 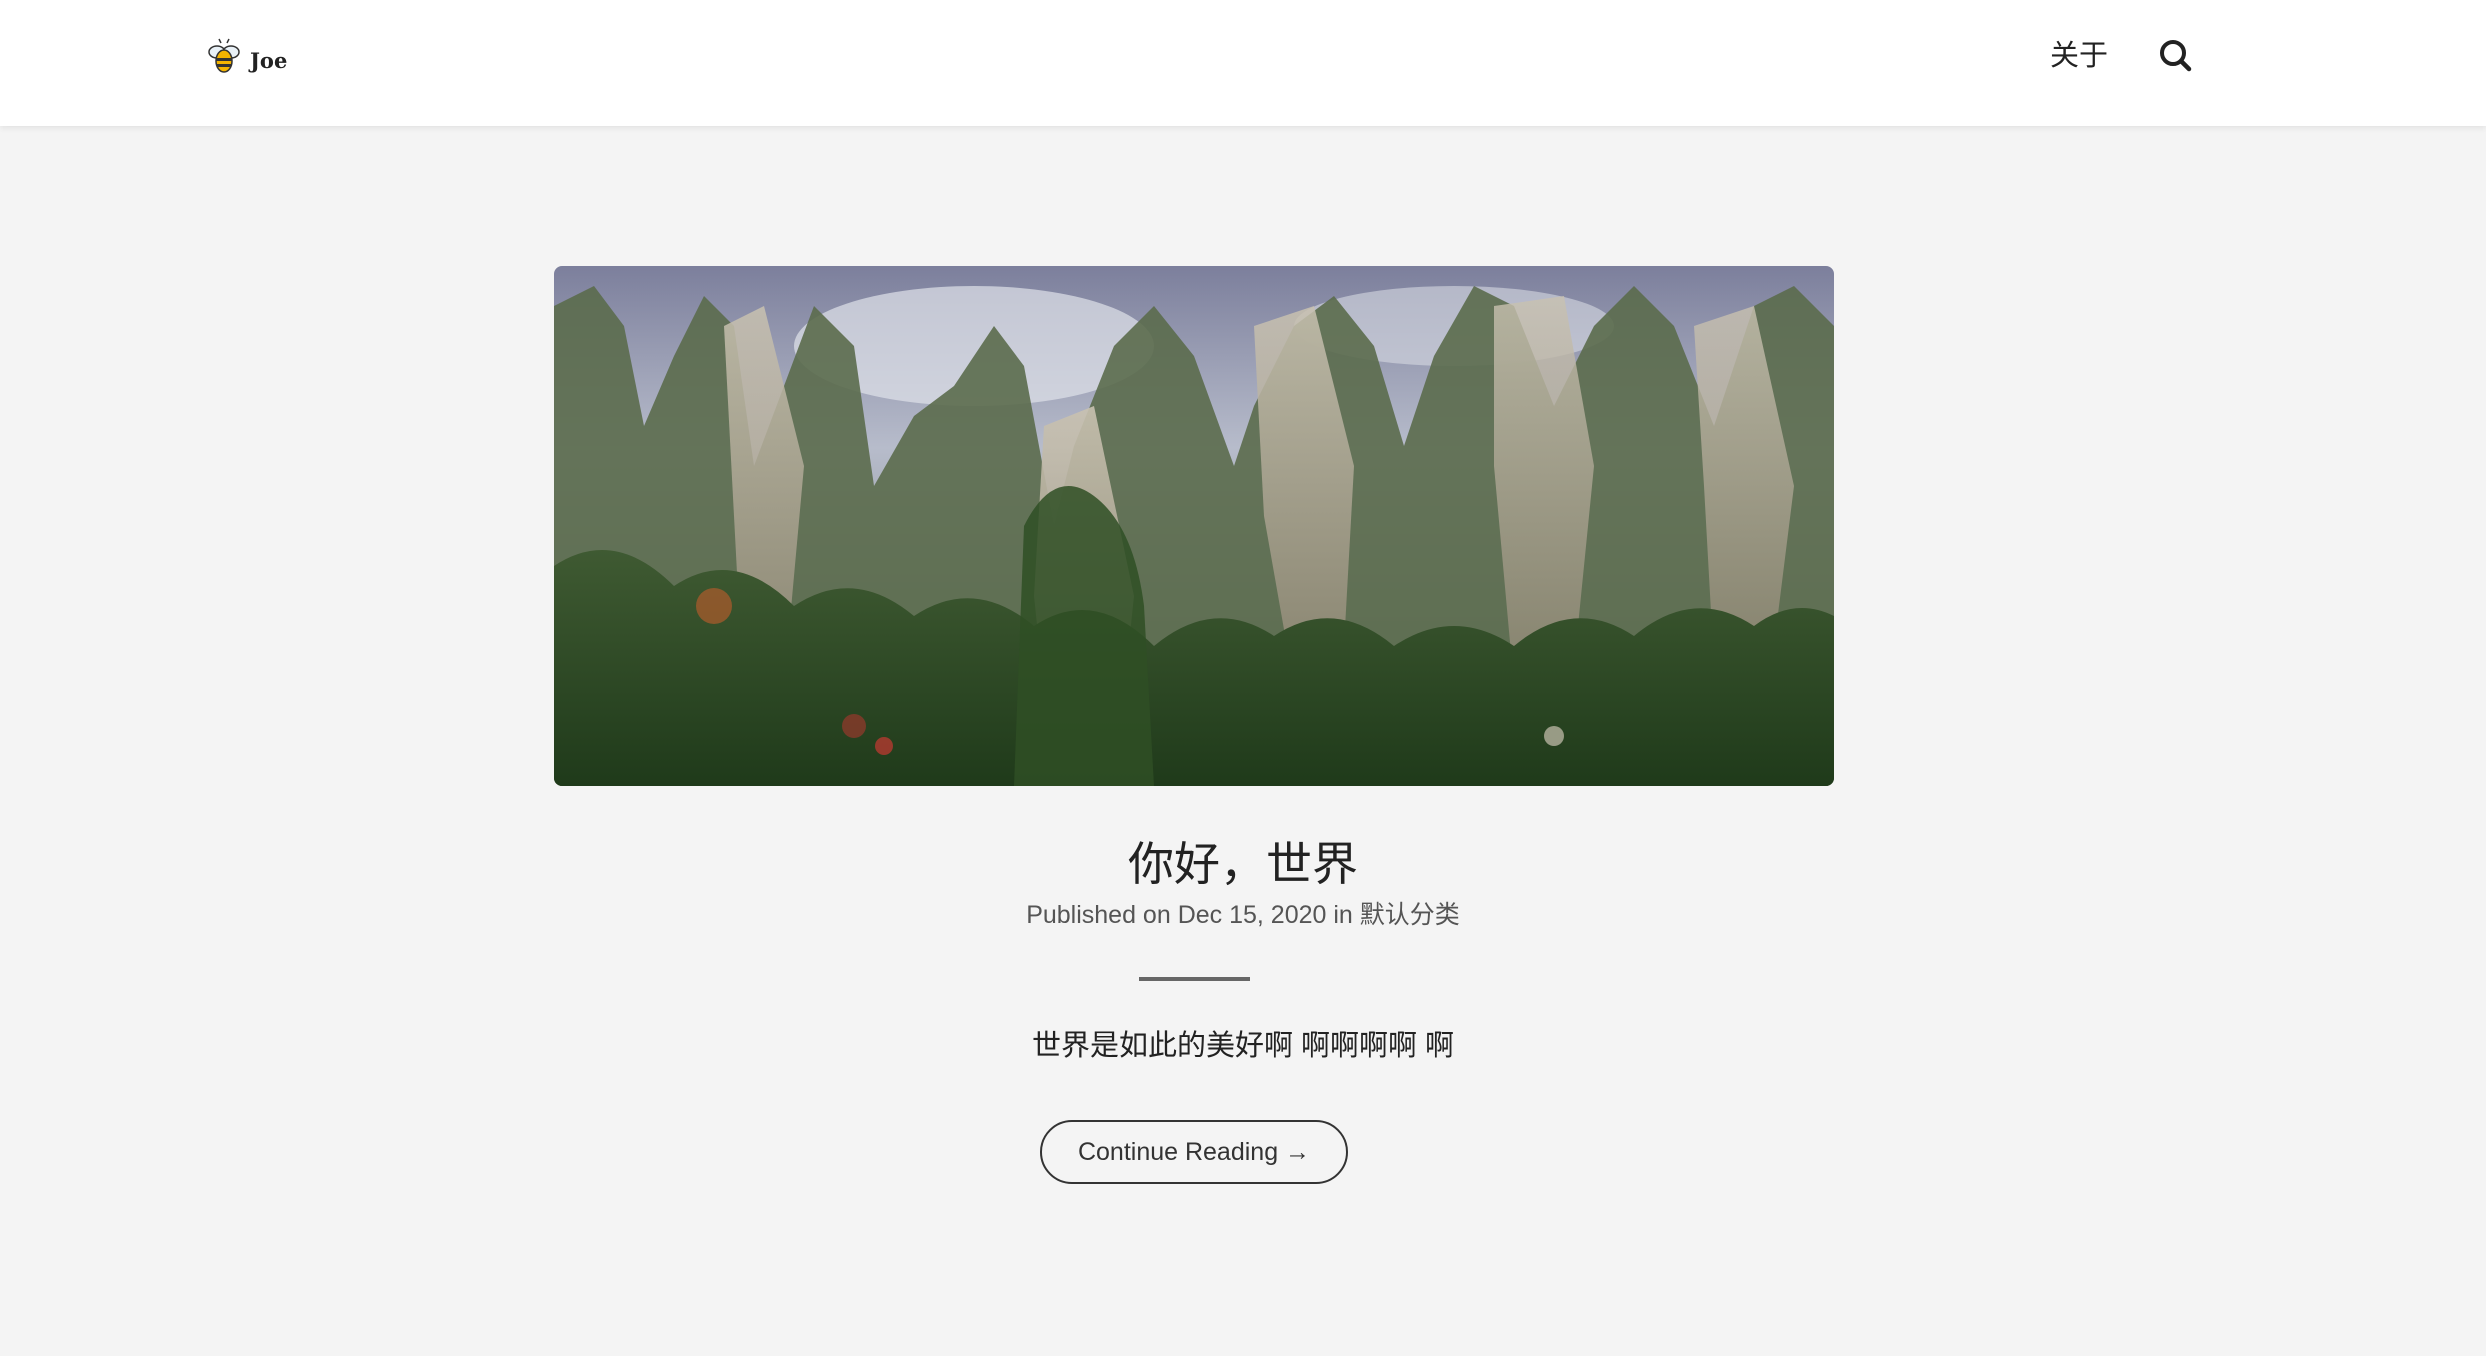 What do you see at coordinates (1194, 979) in the screenshot?
I see `title-divider` at bounding box center [1194, 979].